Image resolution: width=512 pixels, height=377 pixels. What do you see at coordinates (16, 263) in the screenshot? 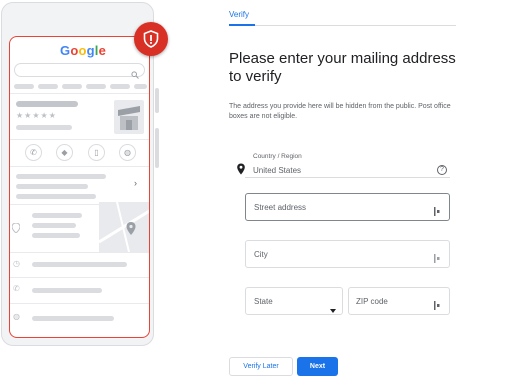
I see `clock-icon: ◷` at bounding box center [16, 263].